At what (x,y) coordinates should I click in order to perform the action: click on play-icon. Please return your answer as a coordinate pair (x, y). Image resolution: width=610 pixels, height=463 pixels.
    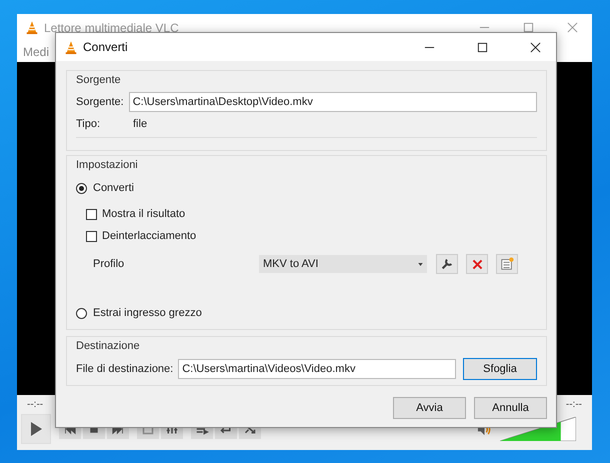
    Looking at the image, I should click on (36, 429).